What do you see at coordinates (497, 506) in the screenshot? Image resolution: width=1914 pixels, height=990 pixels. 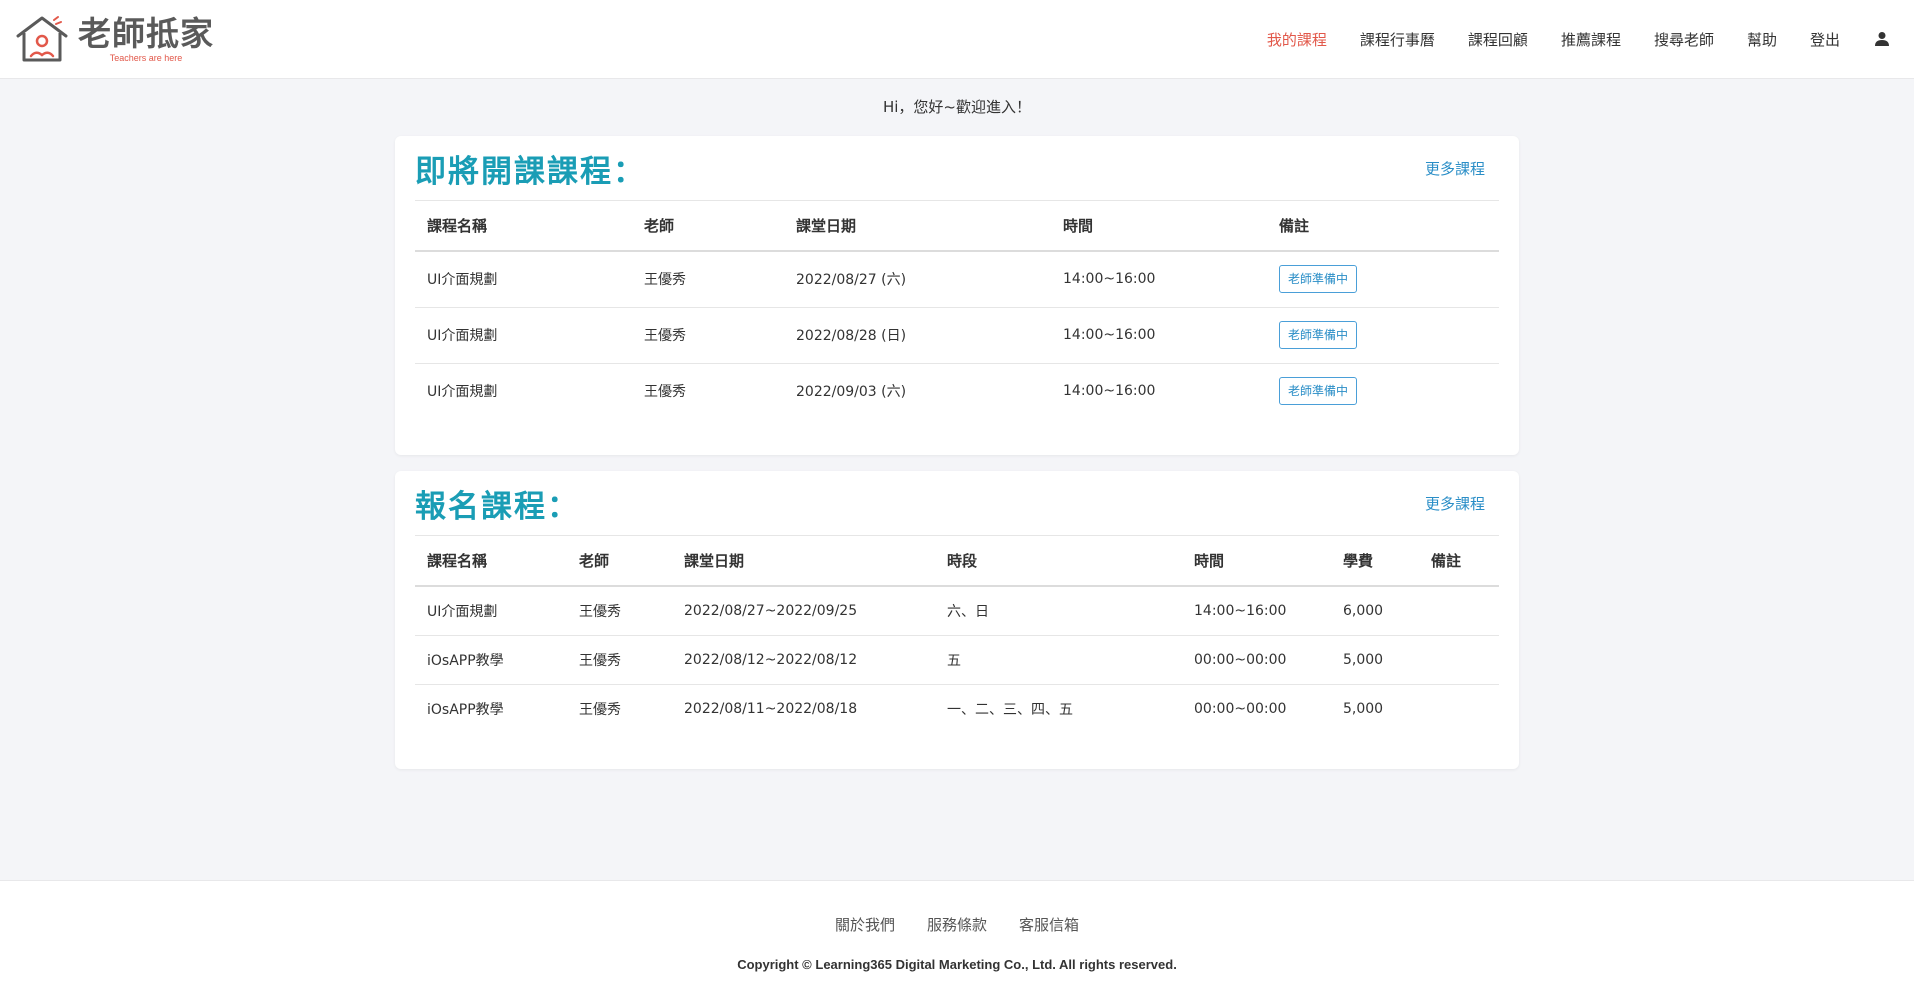 I see `enrolled-courses-title: 報名課程：` at bounding box center [497, 506].